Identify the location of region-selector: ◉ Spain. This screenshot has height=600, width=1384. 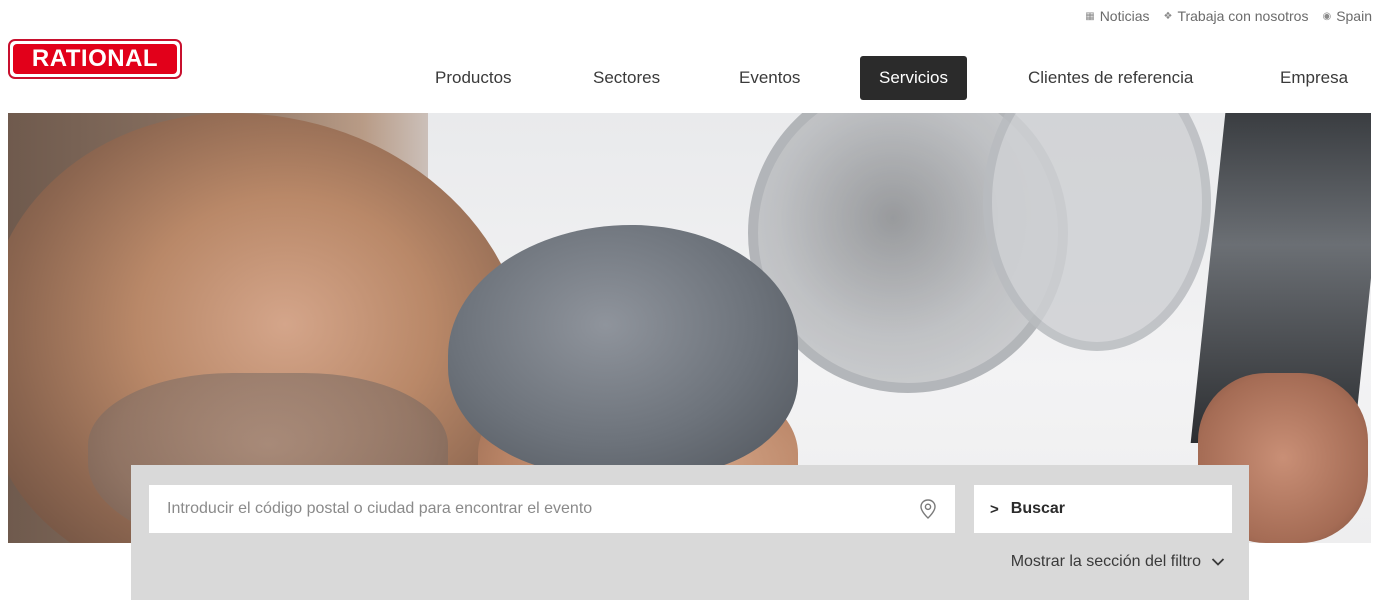
(1347, 16).